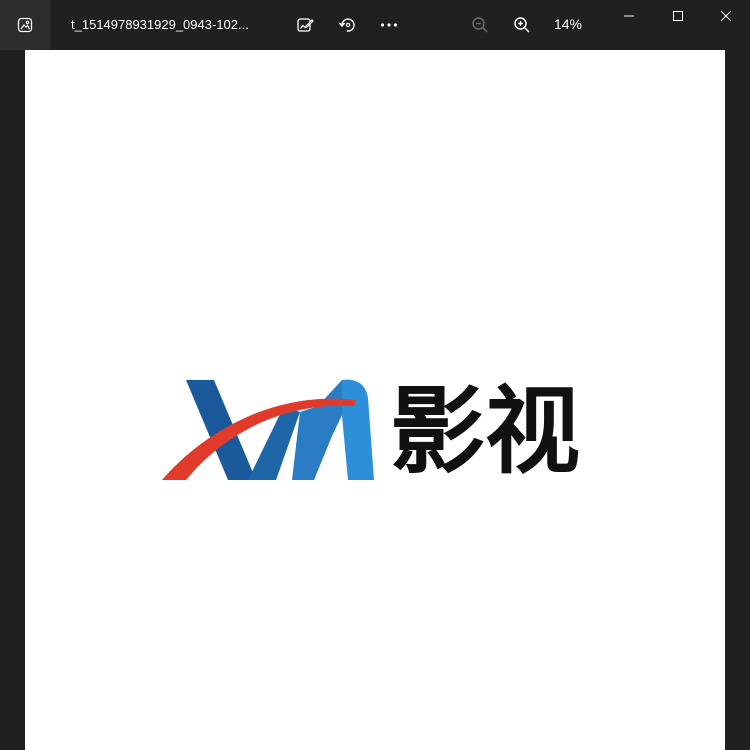 Image resolution: width=750 pixels, height=750 pixels. Describe the element at coordinates (522, 25) in the screenshot. I see `zoom-in-icon` at that location.